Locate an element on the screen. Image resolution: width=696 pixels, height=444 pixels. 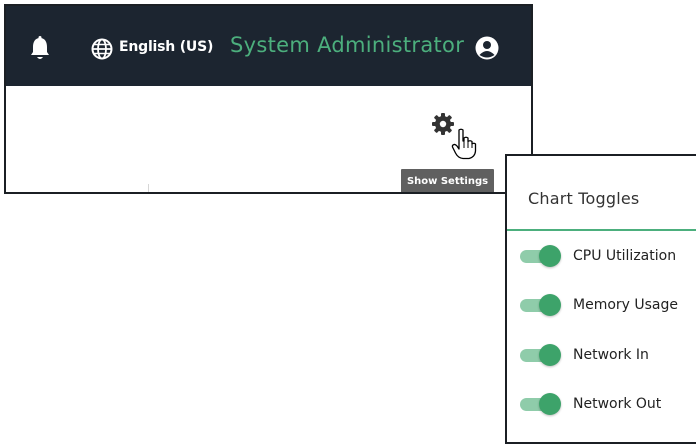
toggle-network-out: Network Out is located at coordinates (601, 404).